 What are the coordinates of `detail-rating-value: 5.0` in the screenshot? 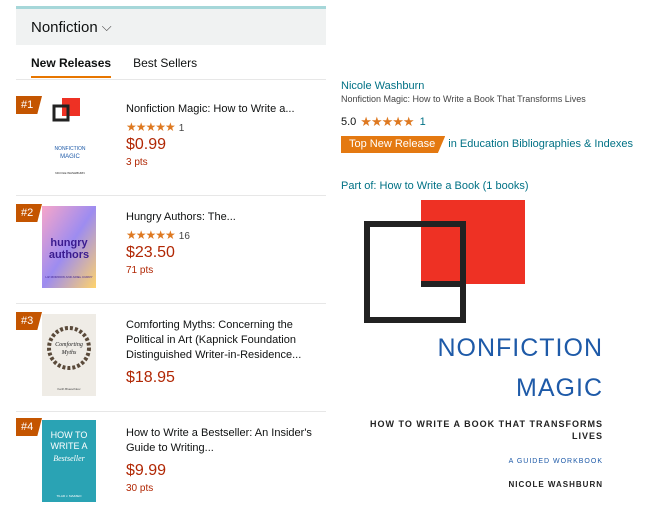 It's located at (349, 122).